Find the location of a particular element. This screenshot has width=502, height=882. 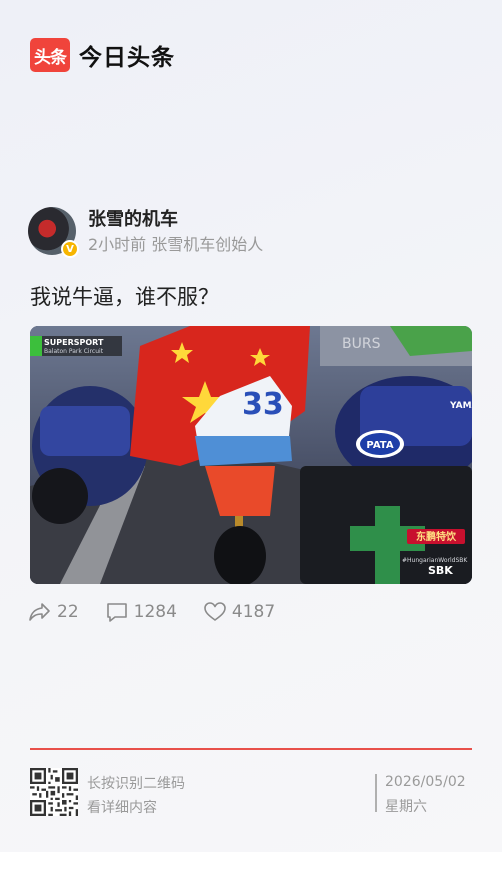

footer-divider is located at coordinates (251, 749).